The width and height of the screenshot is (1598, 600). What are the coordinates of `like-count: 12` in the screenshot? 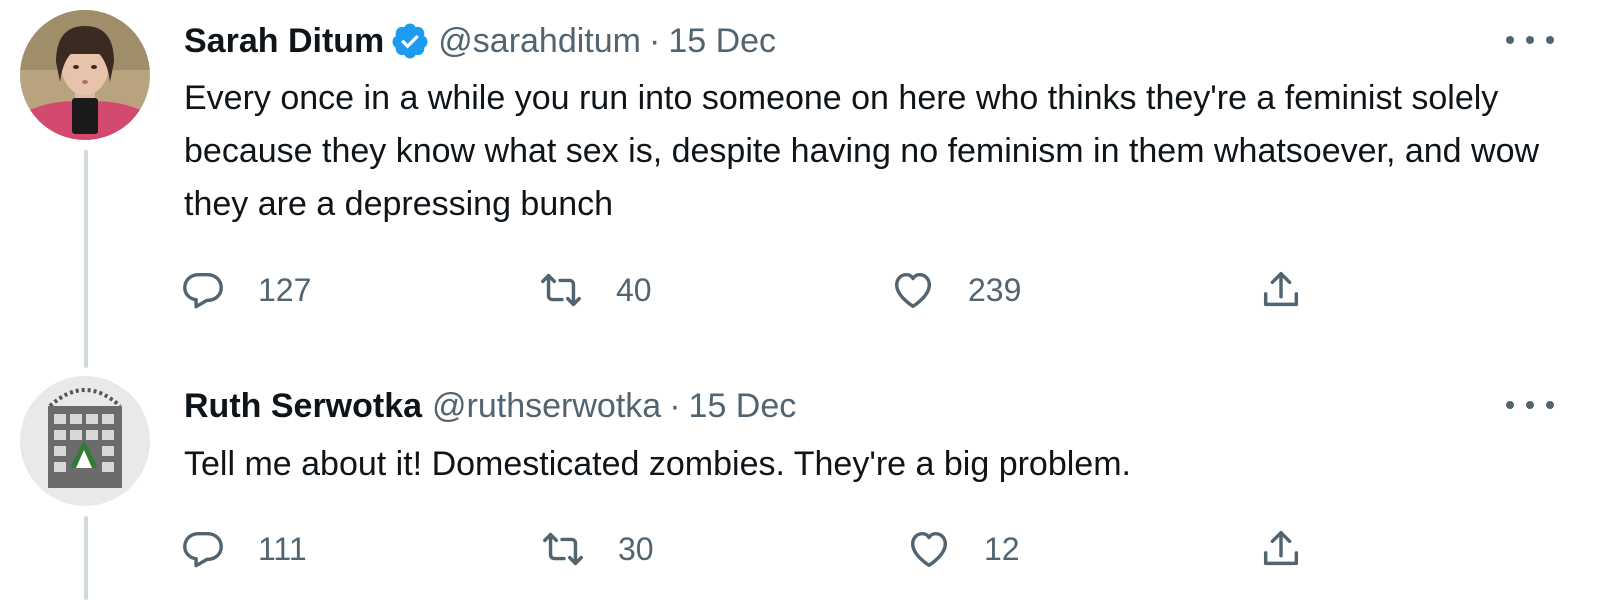 It's located at (1002, 548).